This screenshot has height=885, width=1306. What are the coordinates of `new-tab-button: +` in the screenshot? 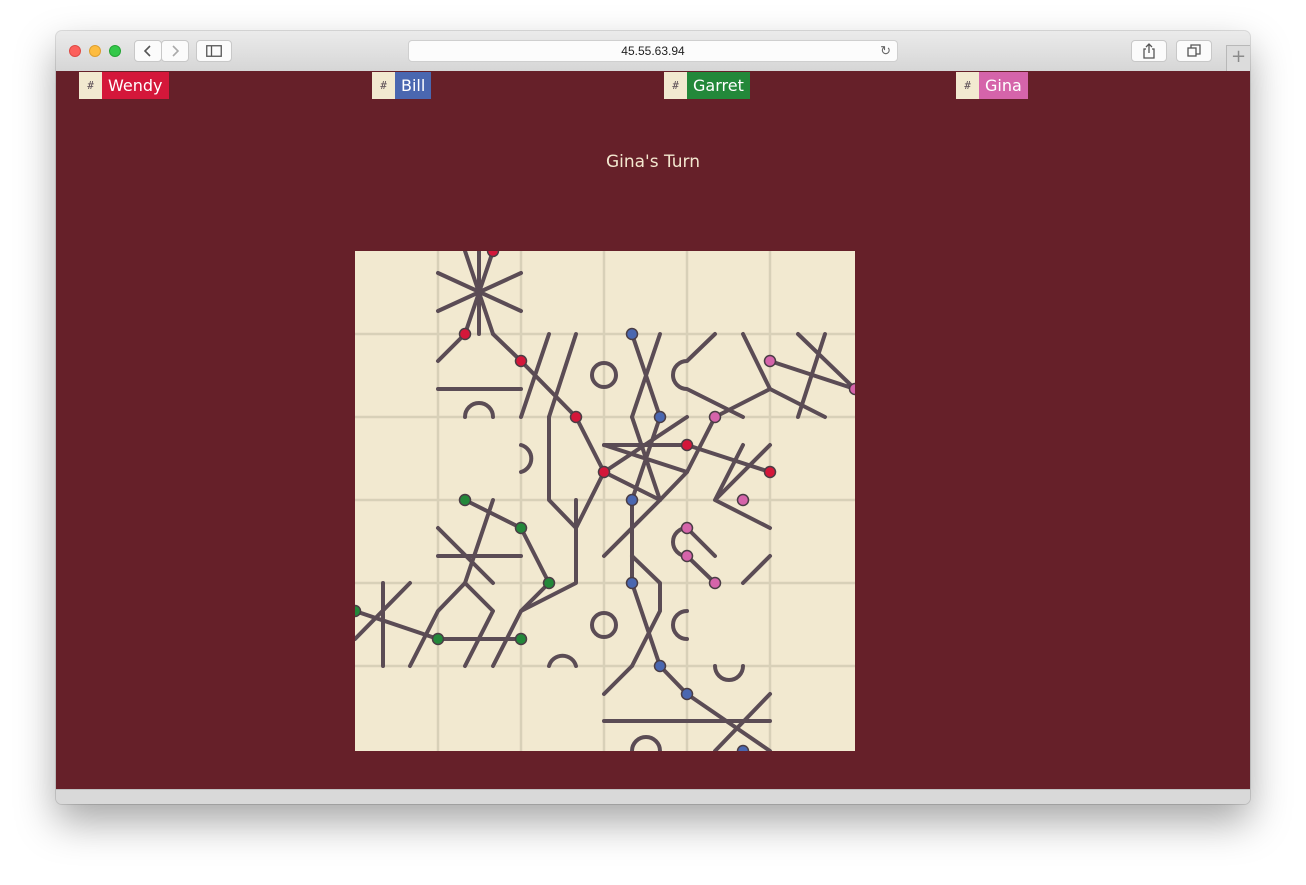 It's located at (1238, 58).